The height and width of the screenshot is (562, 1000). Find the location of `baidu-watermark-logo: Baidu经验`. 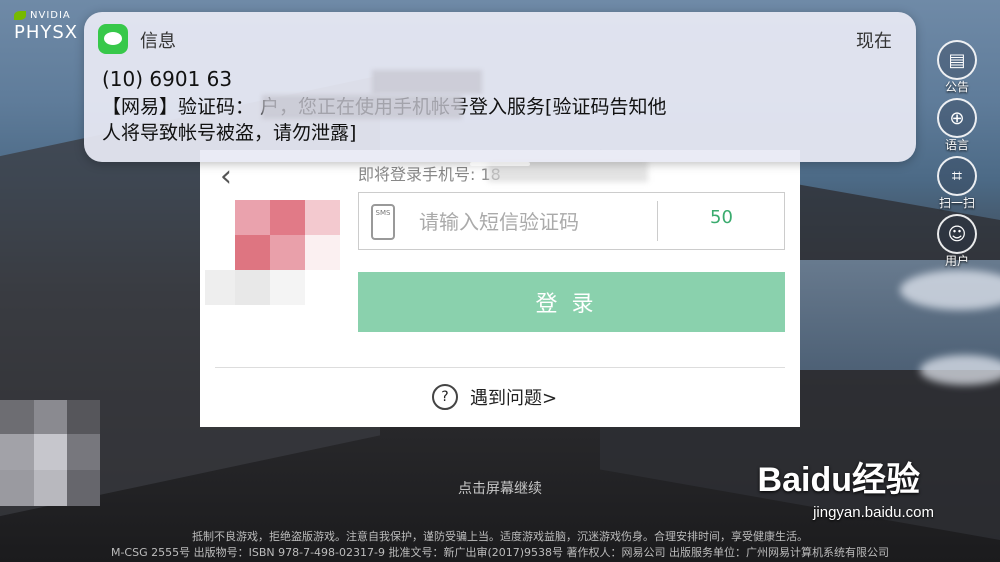

baidu-watermark-logo: Baidu经验 is located at coordinates (838, 480).